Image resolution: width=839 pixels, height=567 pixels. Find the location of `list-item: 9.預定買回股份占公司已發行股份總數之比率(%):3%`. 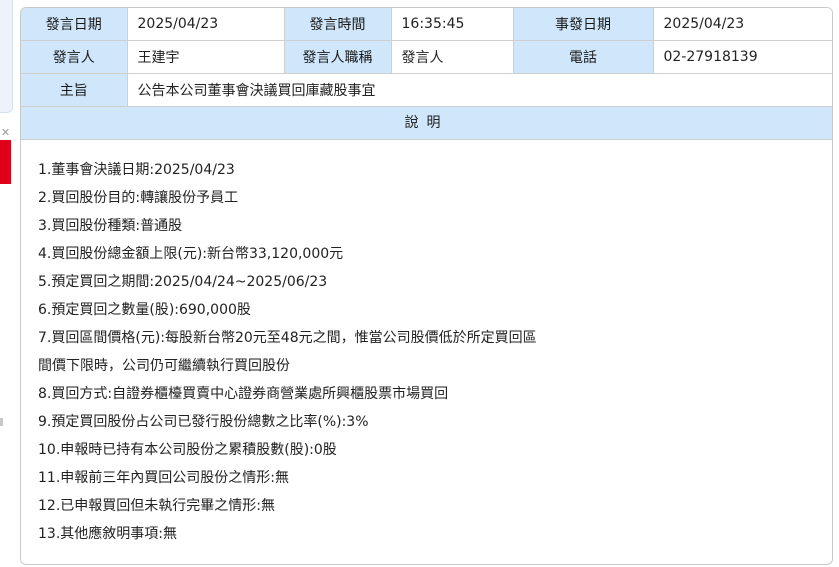

list-item: 9.預定買回股份占公司已發行股份總數之比率(%):3% is located at coordinates (203, 422).